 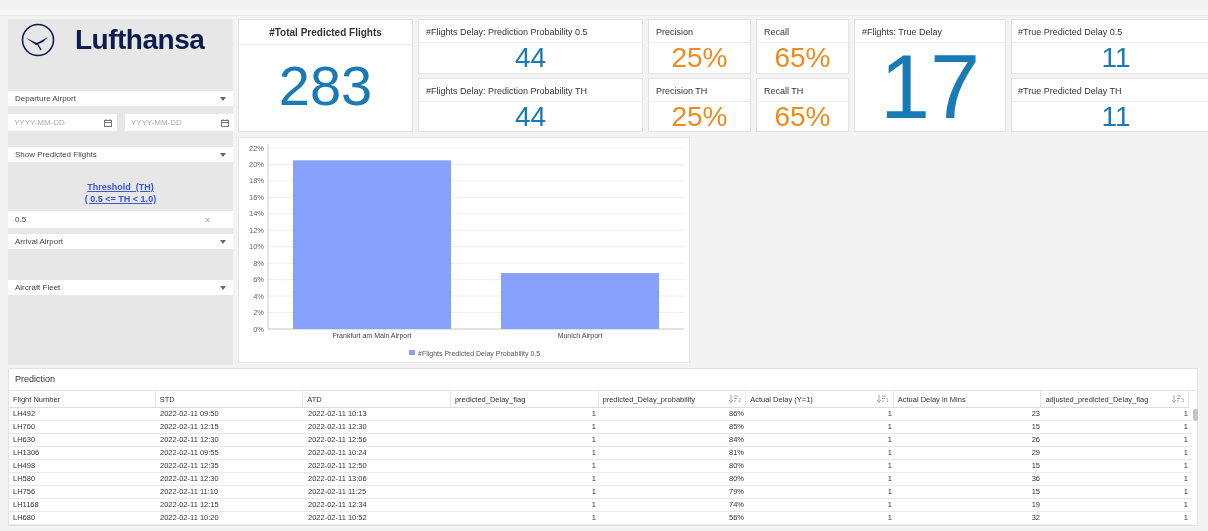 What do you see at coordinates (699, 90) in the screenshot?
I see `card-title: Precision TH` at bounding box center [699, 90].